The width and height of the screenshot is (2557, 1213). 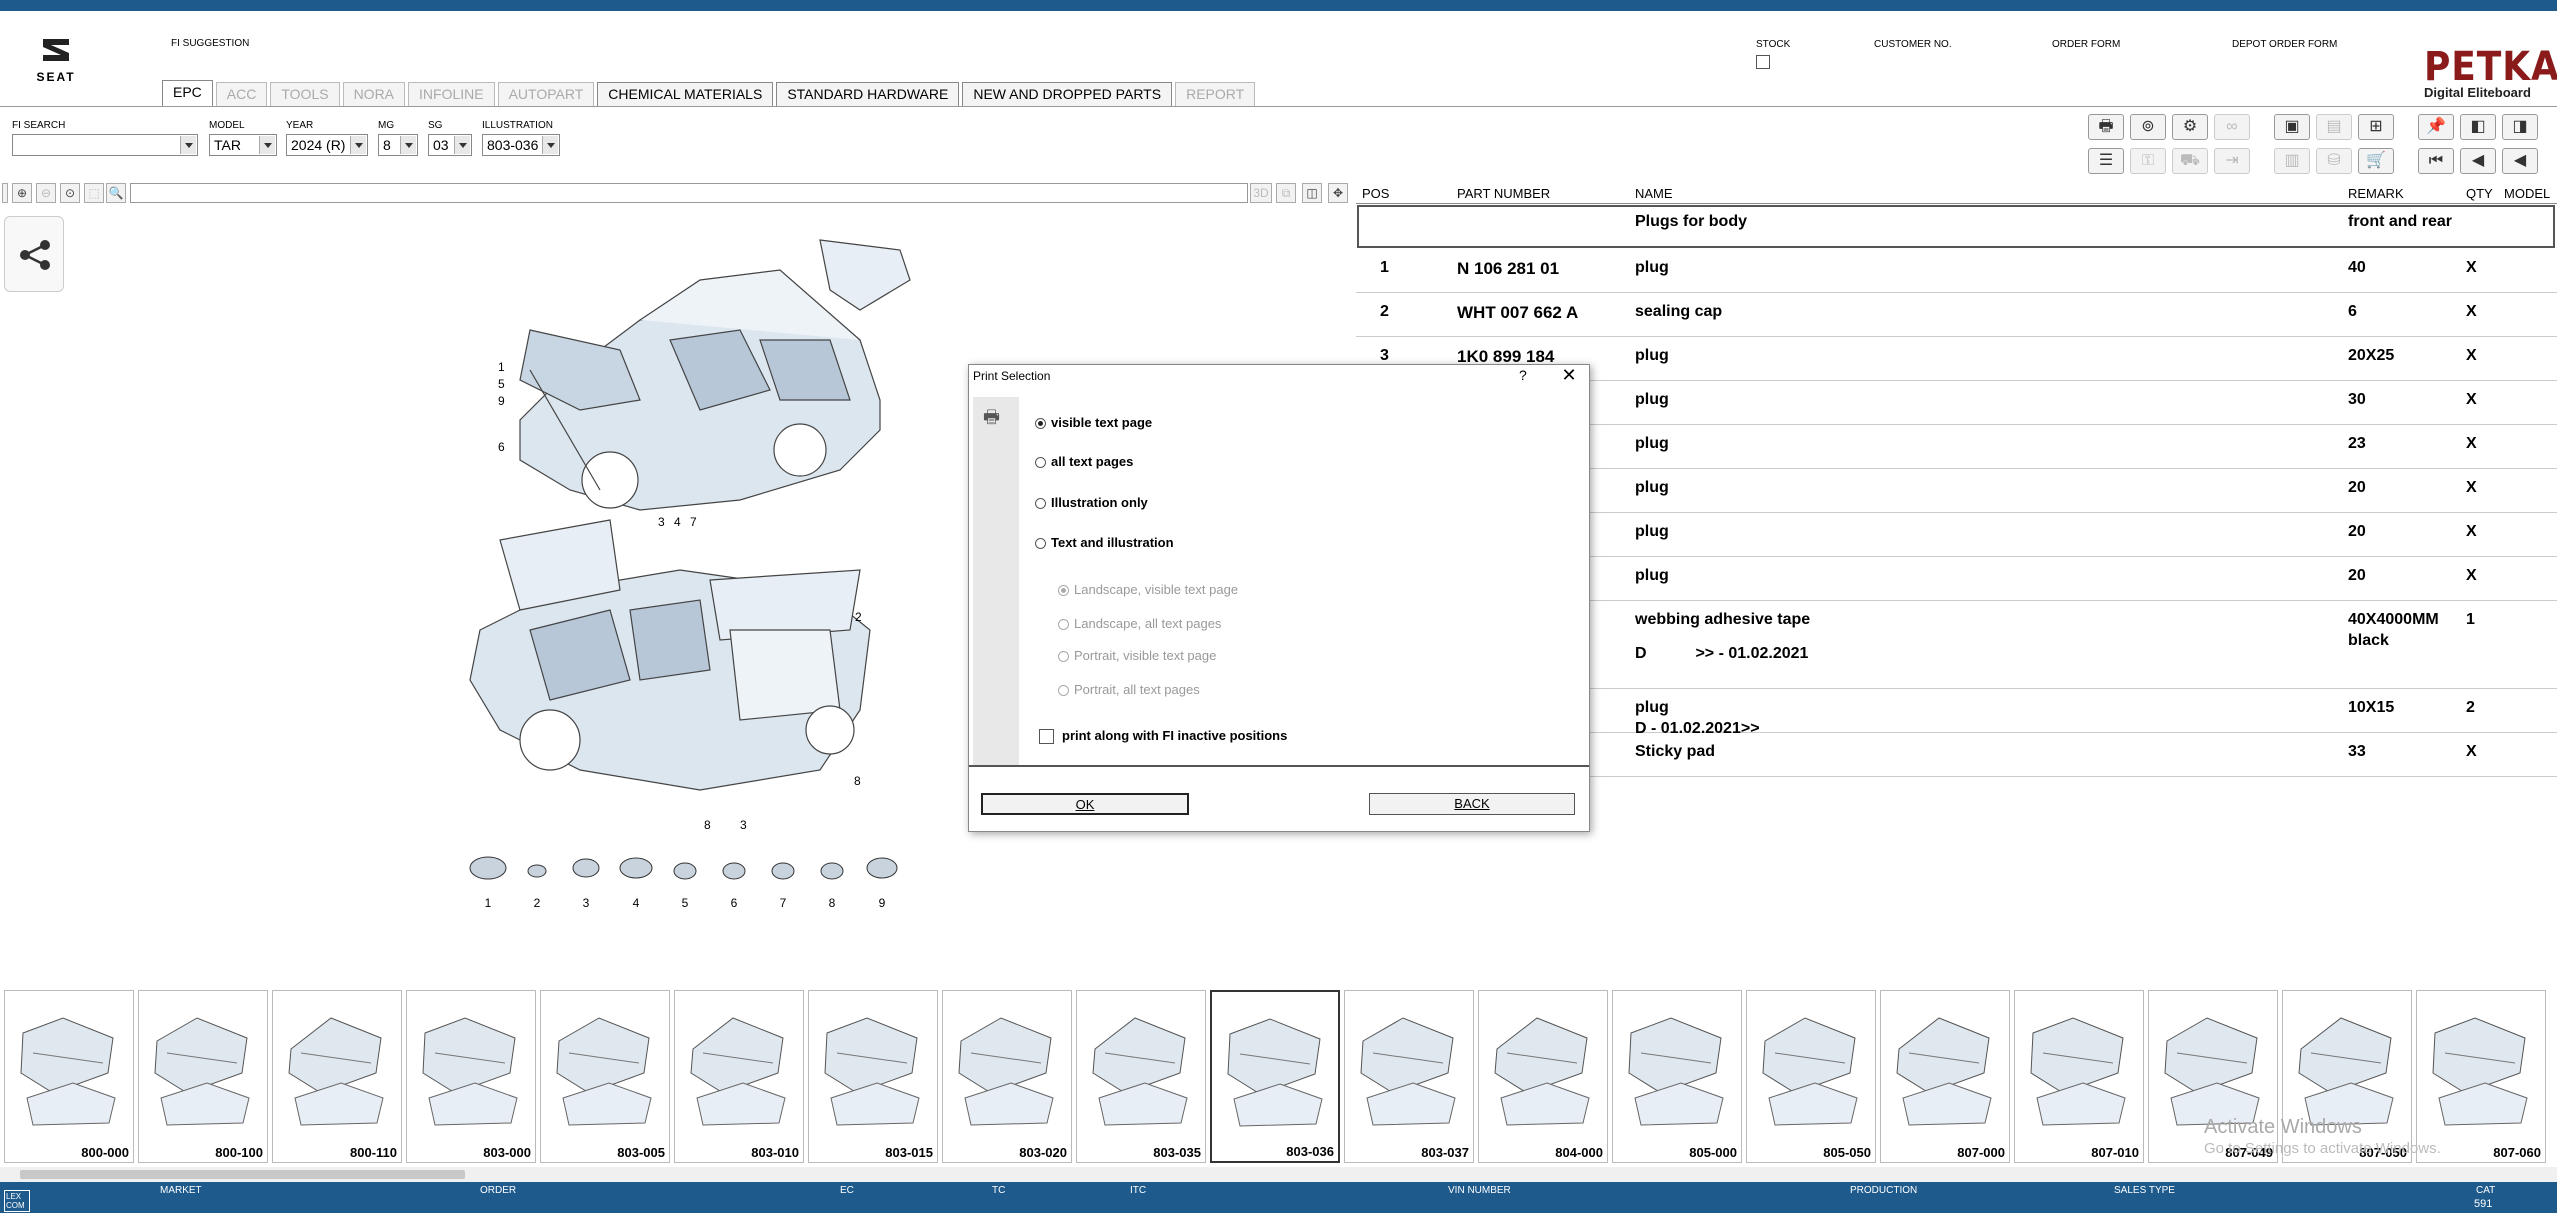 I want to click on table-row: 2 WHT 007 662 A sealing cap 6 X, so click(x=1956, y=315).